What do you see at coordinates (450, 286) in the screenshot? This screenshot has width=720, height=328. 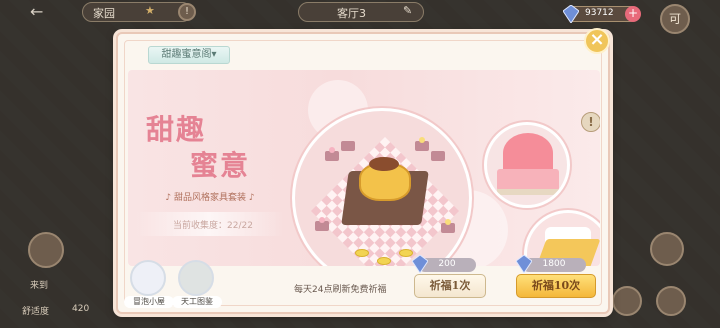 I see `pray-once-button: 祈福1次` at bounding box center [450, 286].